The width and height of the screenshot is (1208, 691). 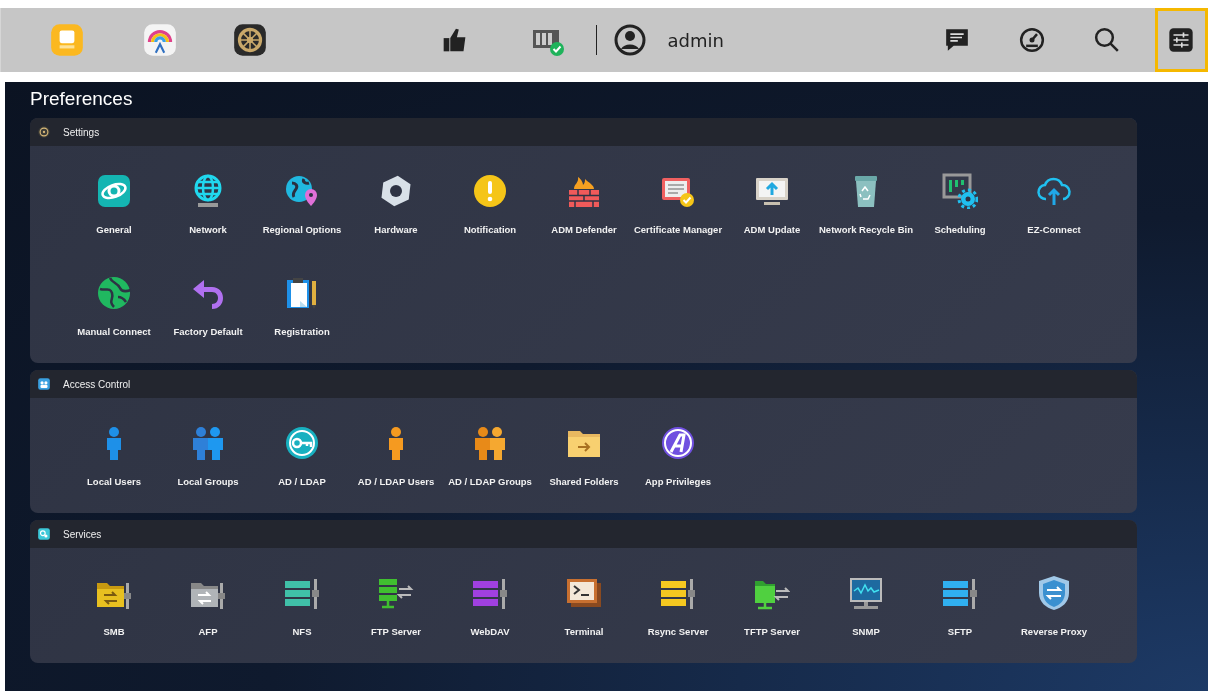 What do you see at coordinates (114, 456) in the screenshot?
I see `preference-item: Local Users` at bounding box center [114, 456].